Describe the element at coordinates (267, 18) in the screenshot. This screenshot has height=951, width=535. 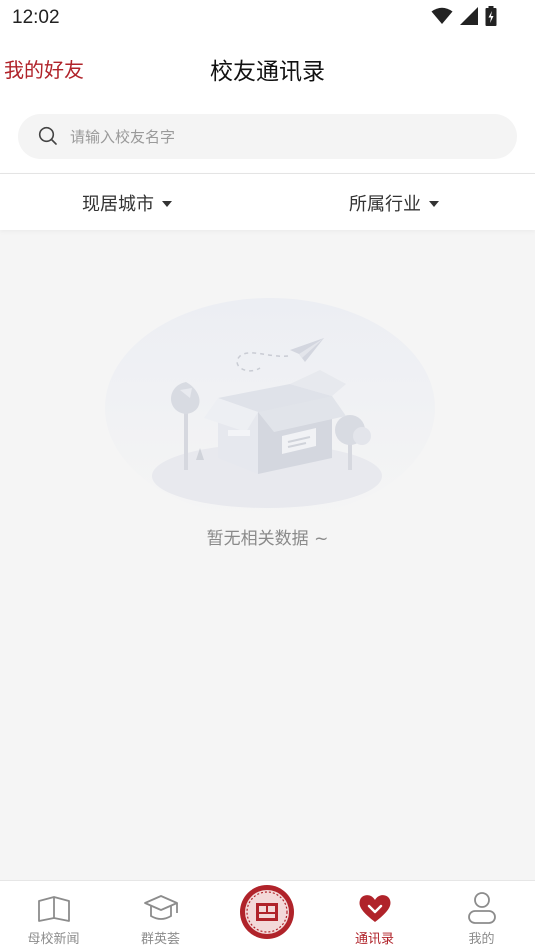
I see `status-bar: 12:02` at that location.